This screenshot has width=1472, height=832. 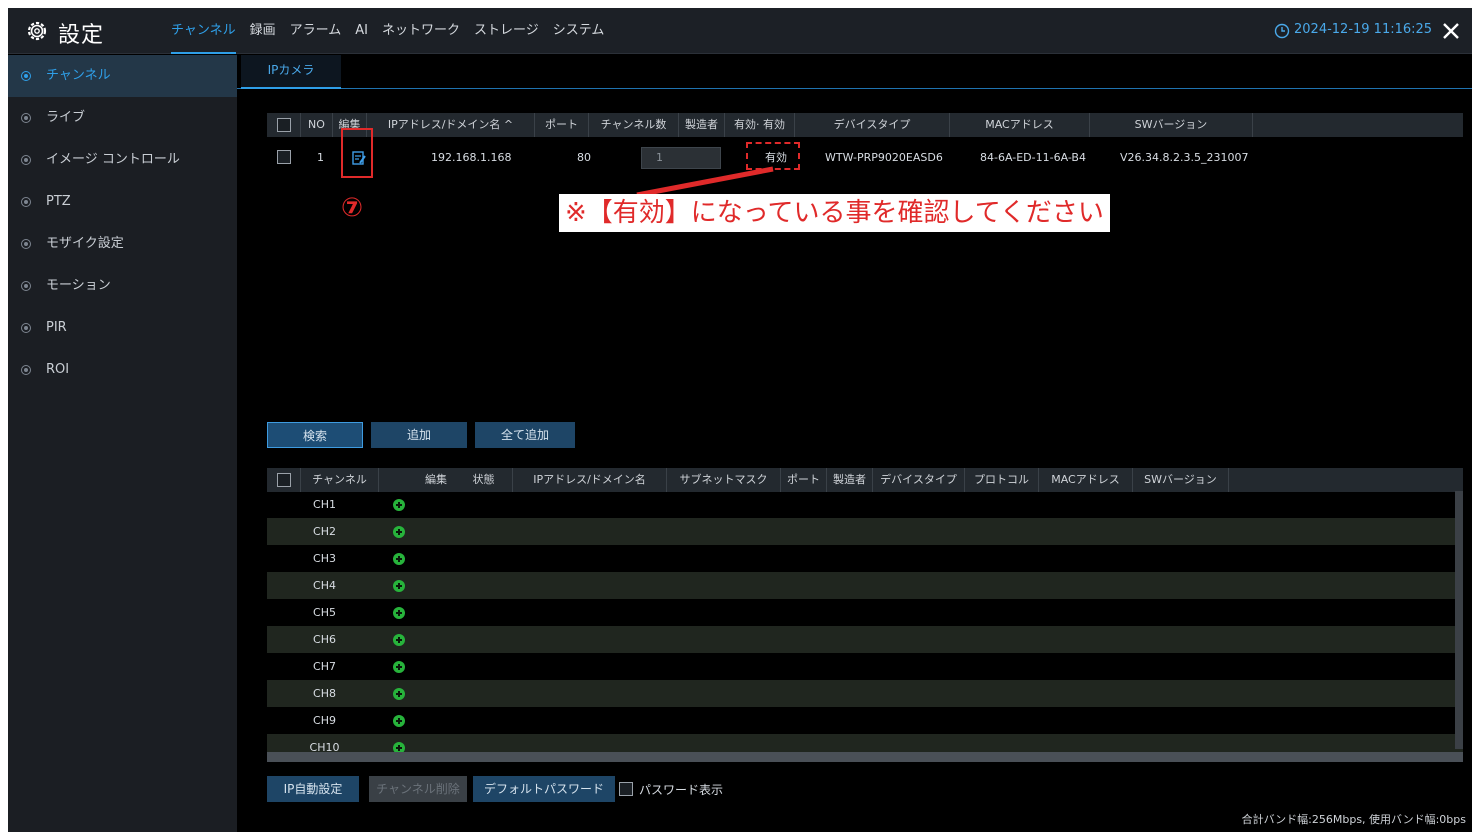 What do you see at coordinates (760, 125) in the screenshot?
I see `col-valid: 有効· 有効` at bounding box center [760, 125].